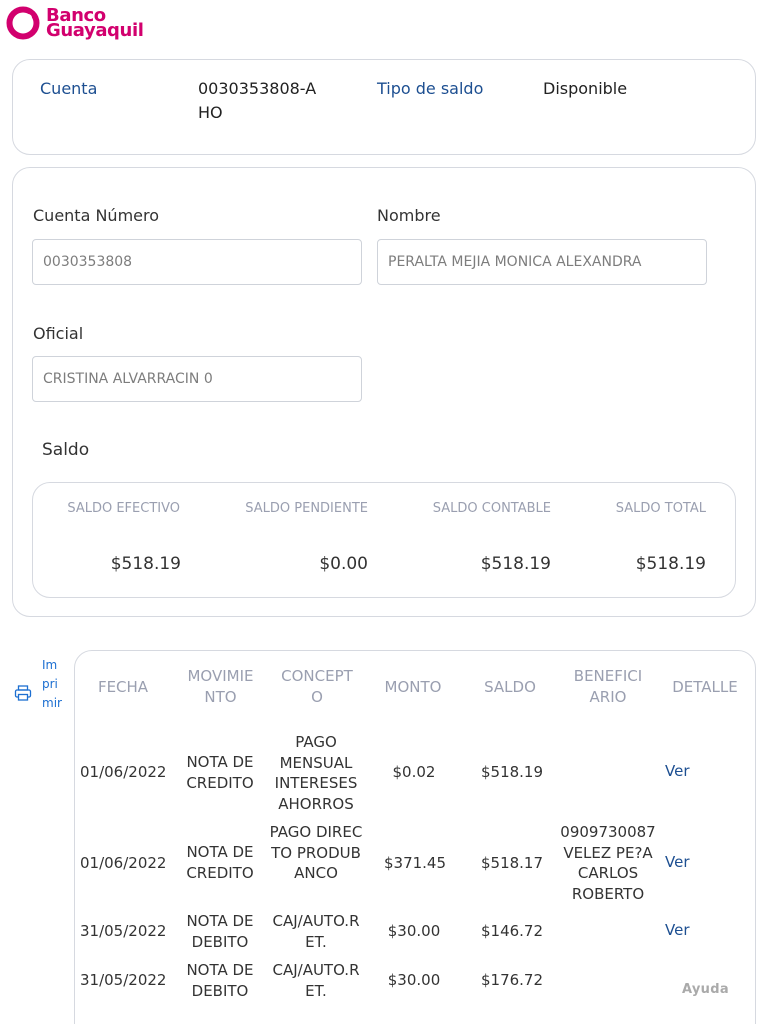 The image size is (768, 1024). Describe the element at coordinates (510, 687) in the screenshot. I see `header-saldo: SALDO` at that location.